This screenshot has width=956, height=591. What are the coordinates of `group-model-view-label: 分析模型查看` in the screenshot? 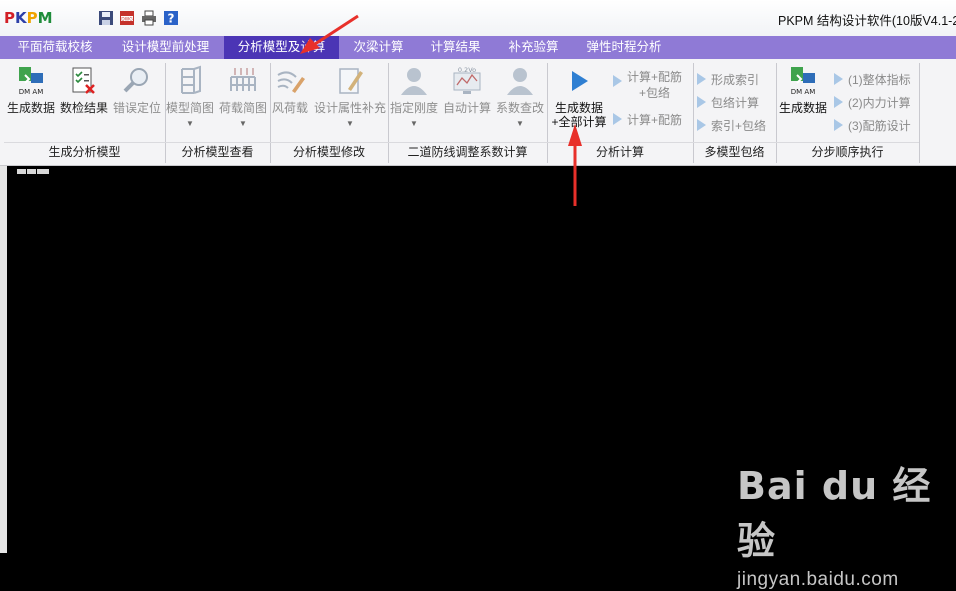 It's located at (217, 151).